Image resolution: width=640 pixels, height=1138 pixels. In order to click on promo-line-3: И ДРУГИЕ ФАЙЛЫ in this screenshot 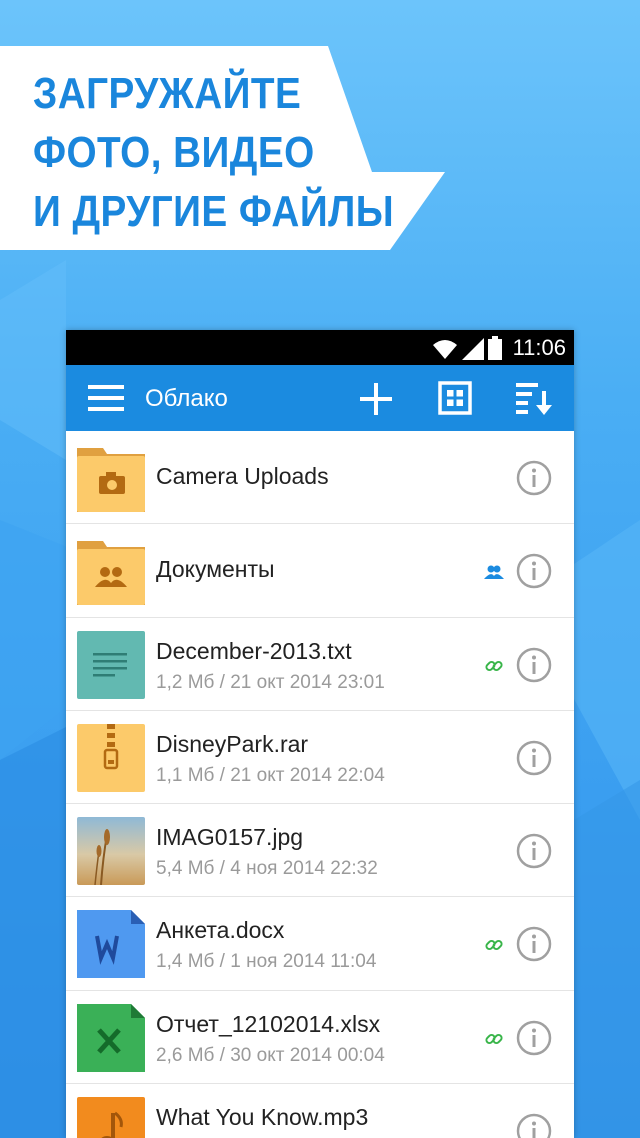, I will do `click(214, 211)`.